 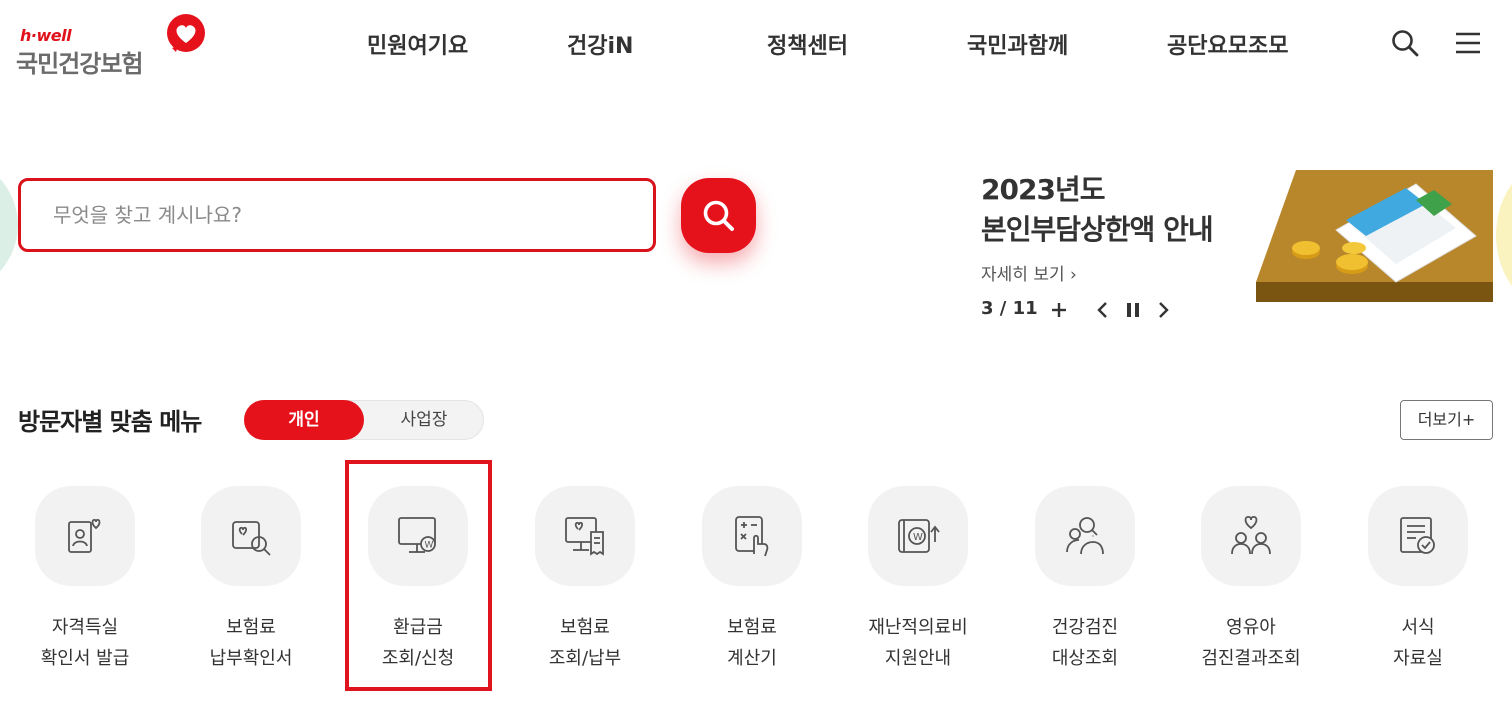 What do you see at coordinates (918, 643) in the screenshot?
I see `menu-item-label: 재난적의료비 지원안내` at bounding box center [918, 643].